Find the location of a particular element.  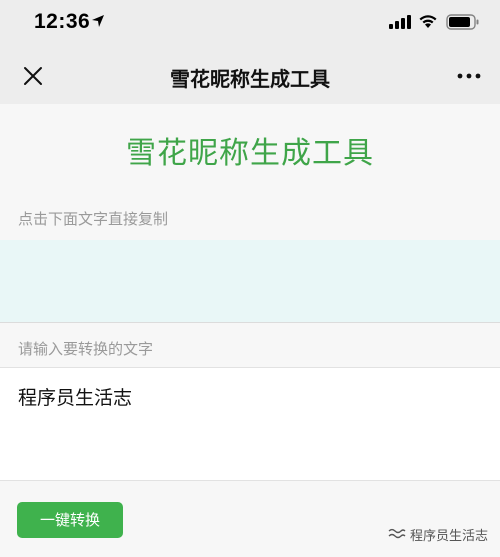

watermark: 程序员生活志 is located at coordinates (438, 534).